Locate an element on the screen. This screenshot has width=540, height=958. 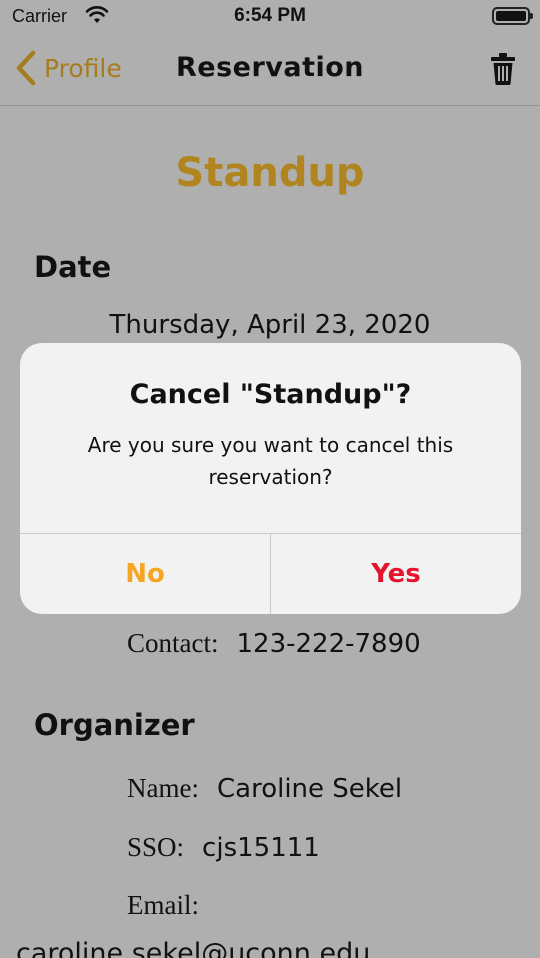
organizer-sso-row: SSO: cjs15111 is located at coordinates (223, 847).